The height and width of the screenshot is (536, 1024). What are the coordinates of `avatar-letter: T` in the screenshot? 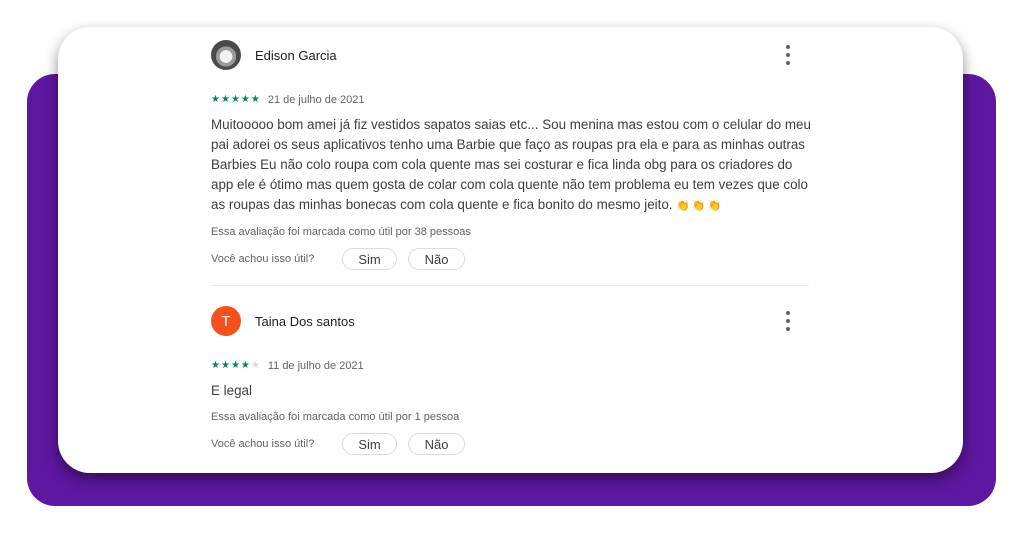 It's located at (226, 321).